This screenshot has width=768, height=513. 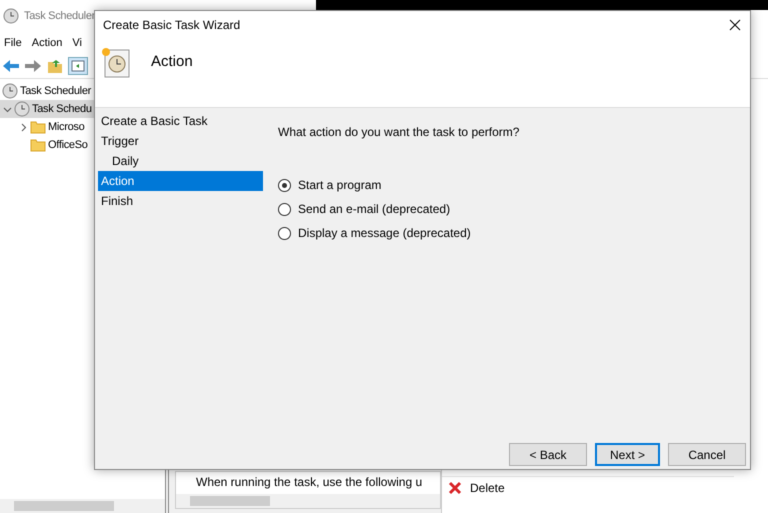 I want to click on window-title: Task Scheduler, so click(x=60, y=16).